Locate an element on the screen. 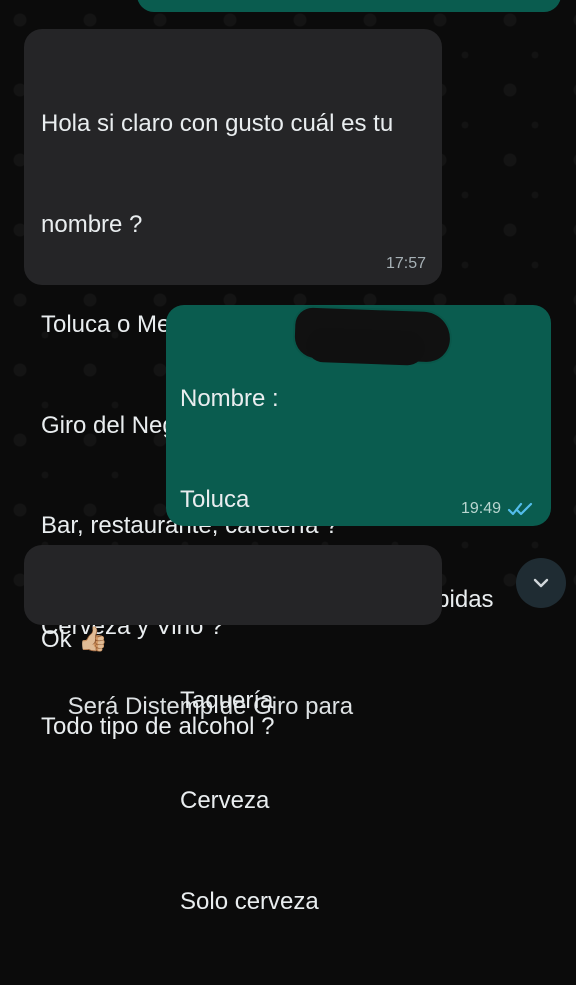 This screenshot has height=985, width=576. message-3-line-2: Será Distemp de Giro para is located at coordinates (210, 706).